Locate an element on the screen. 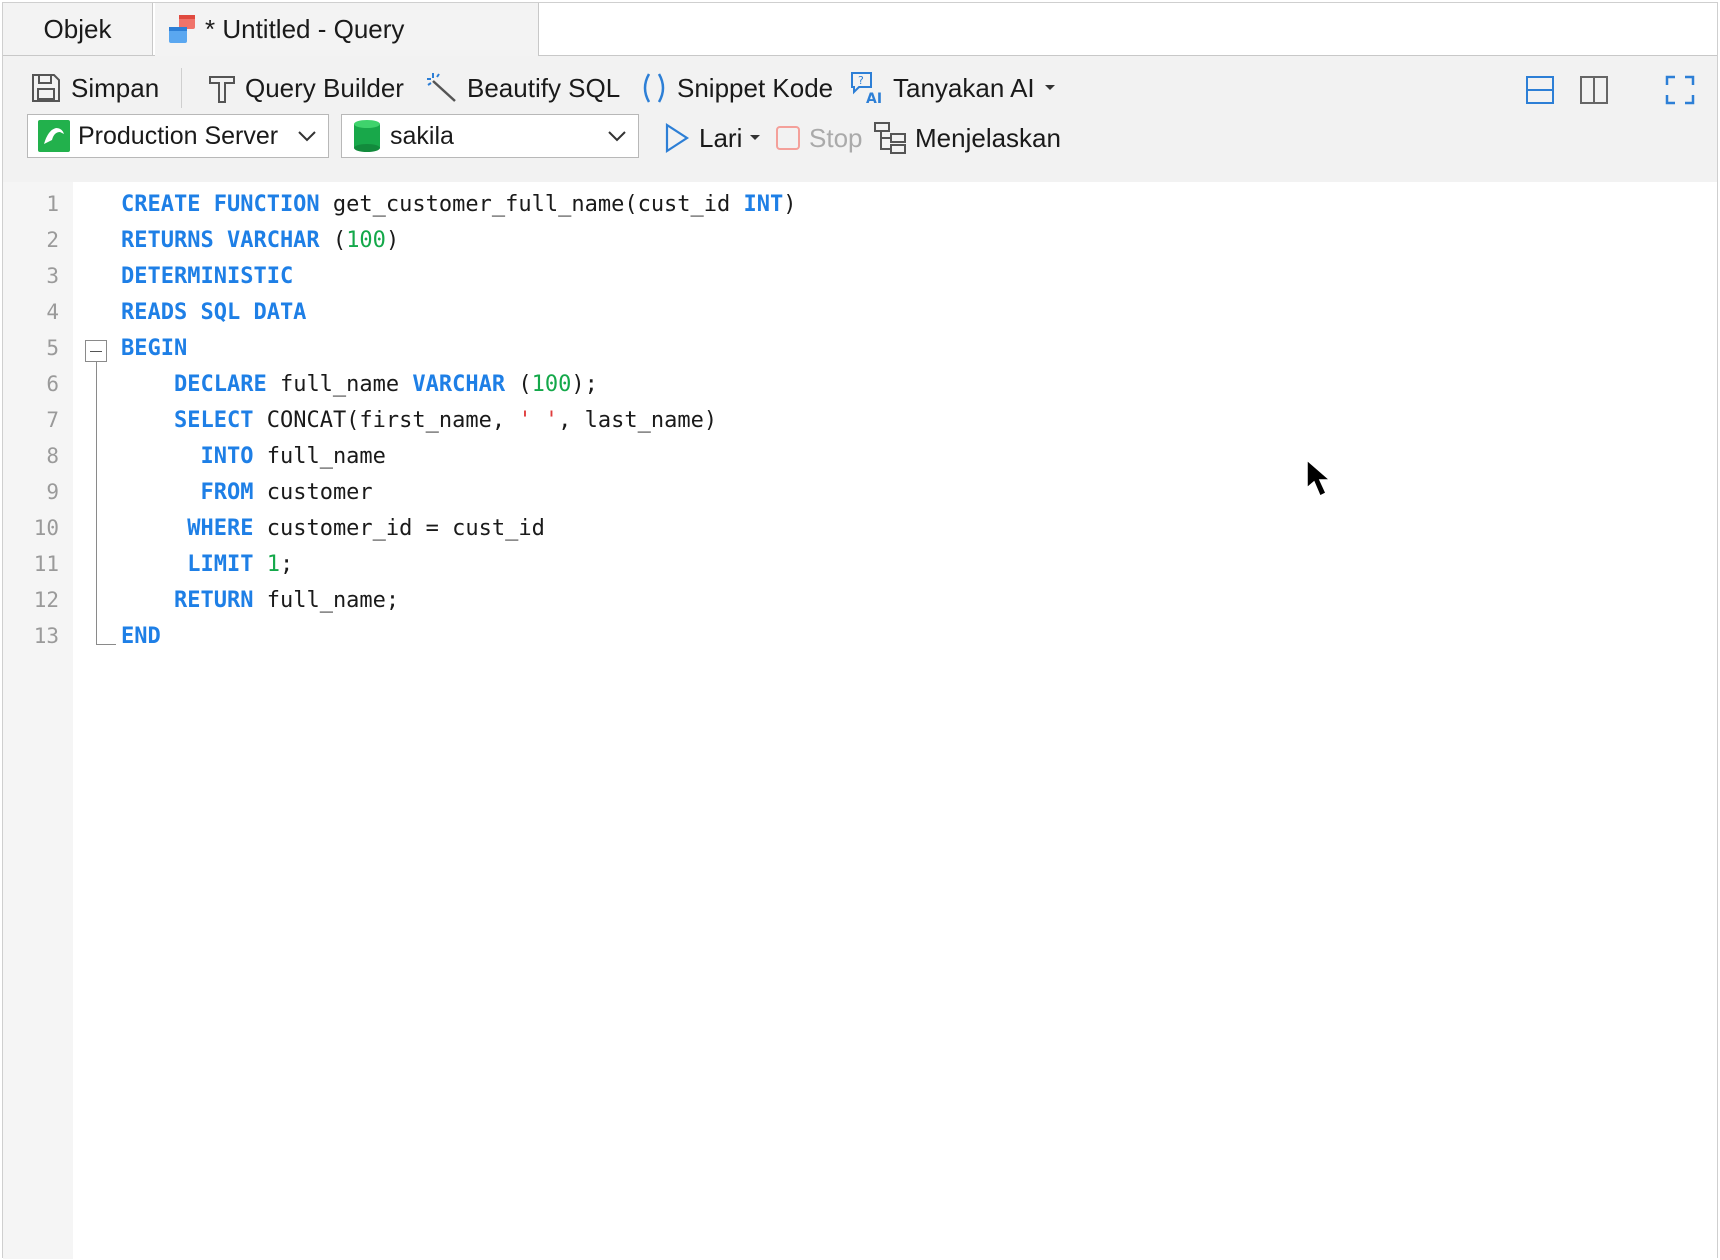 Image resolution: width=1720 pixels, height=1260 pixels. server-select: Production Server is located at coordinates (178, 136).